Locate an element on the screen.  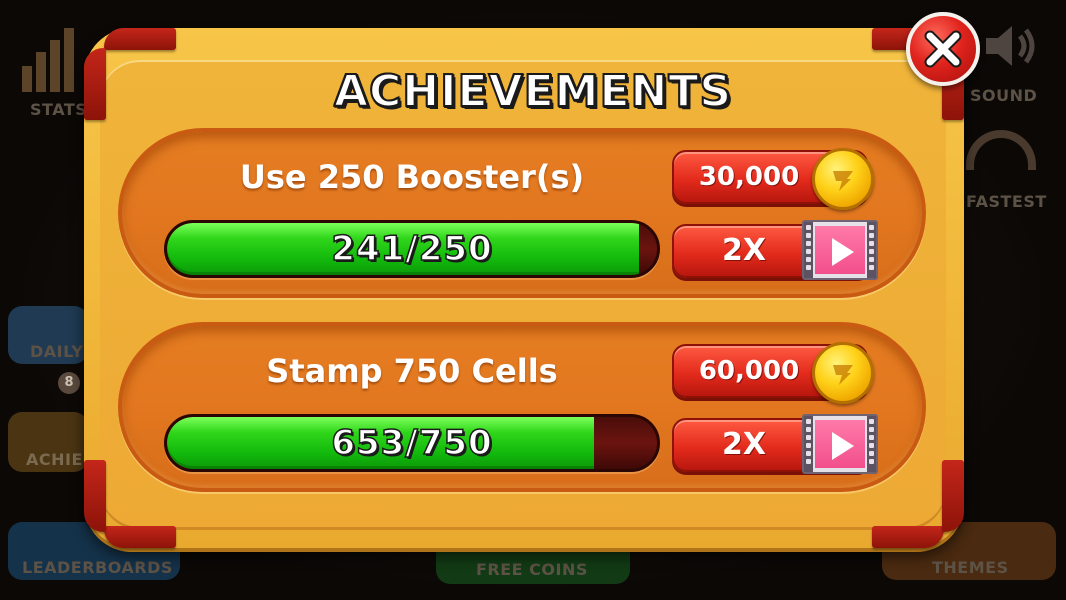
achievement-progress-bar: 653/750 is located at coordinates (412, 443).